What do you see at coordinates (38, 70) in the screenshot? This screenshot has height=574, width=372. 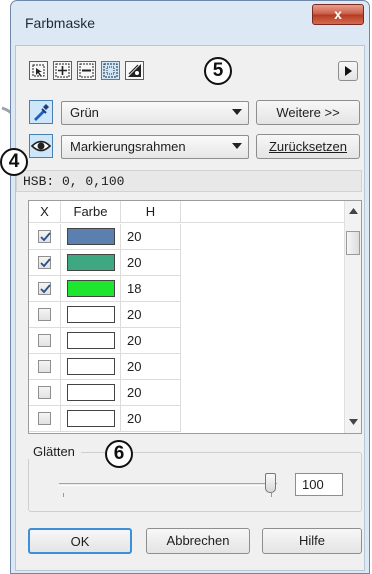 I see `rect-select-icon` at bounding box center [38, 70].